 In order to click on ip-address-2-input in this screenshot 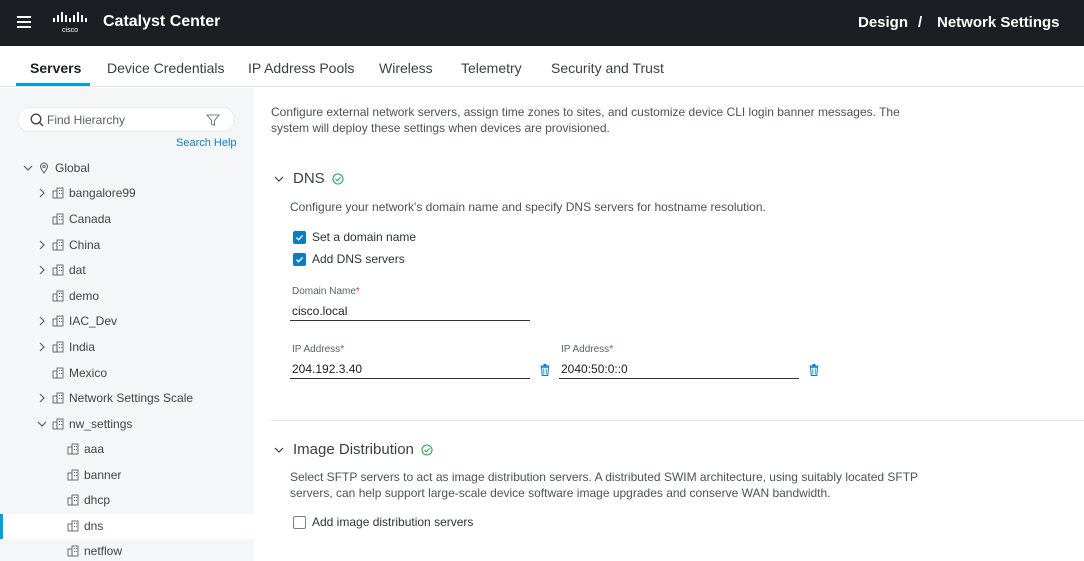, I will do `click(679, 369)`.